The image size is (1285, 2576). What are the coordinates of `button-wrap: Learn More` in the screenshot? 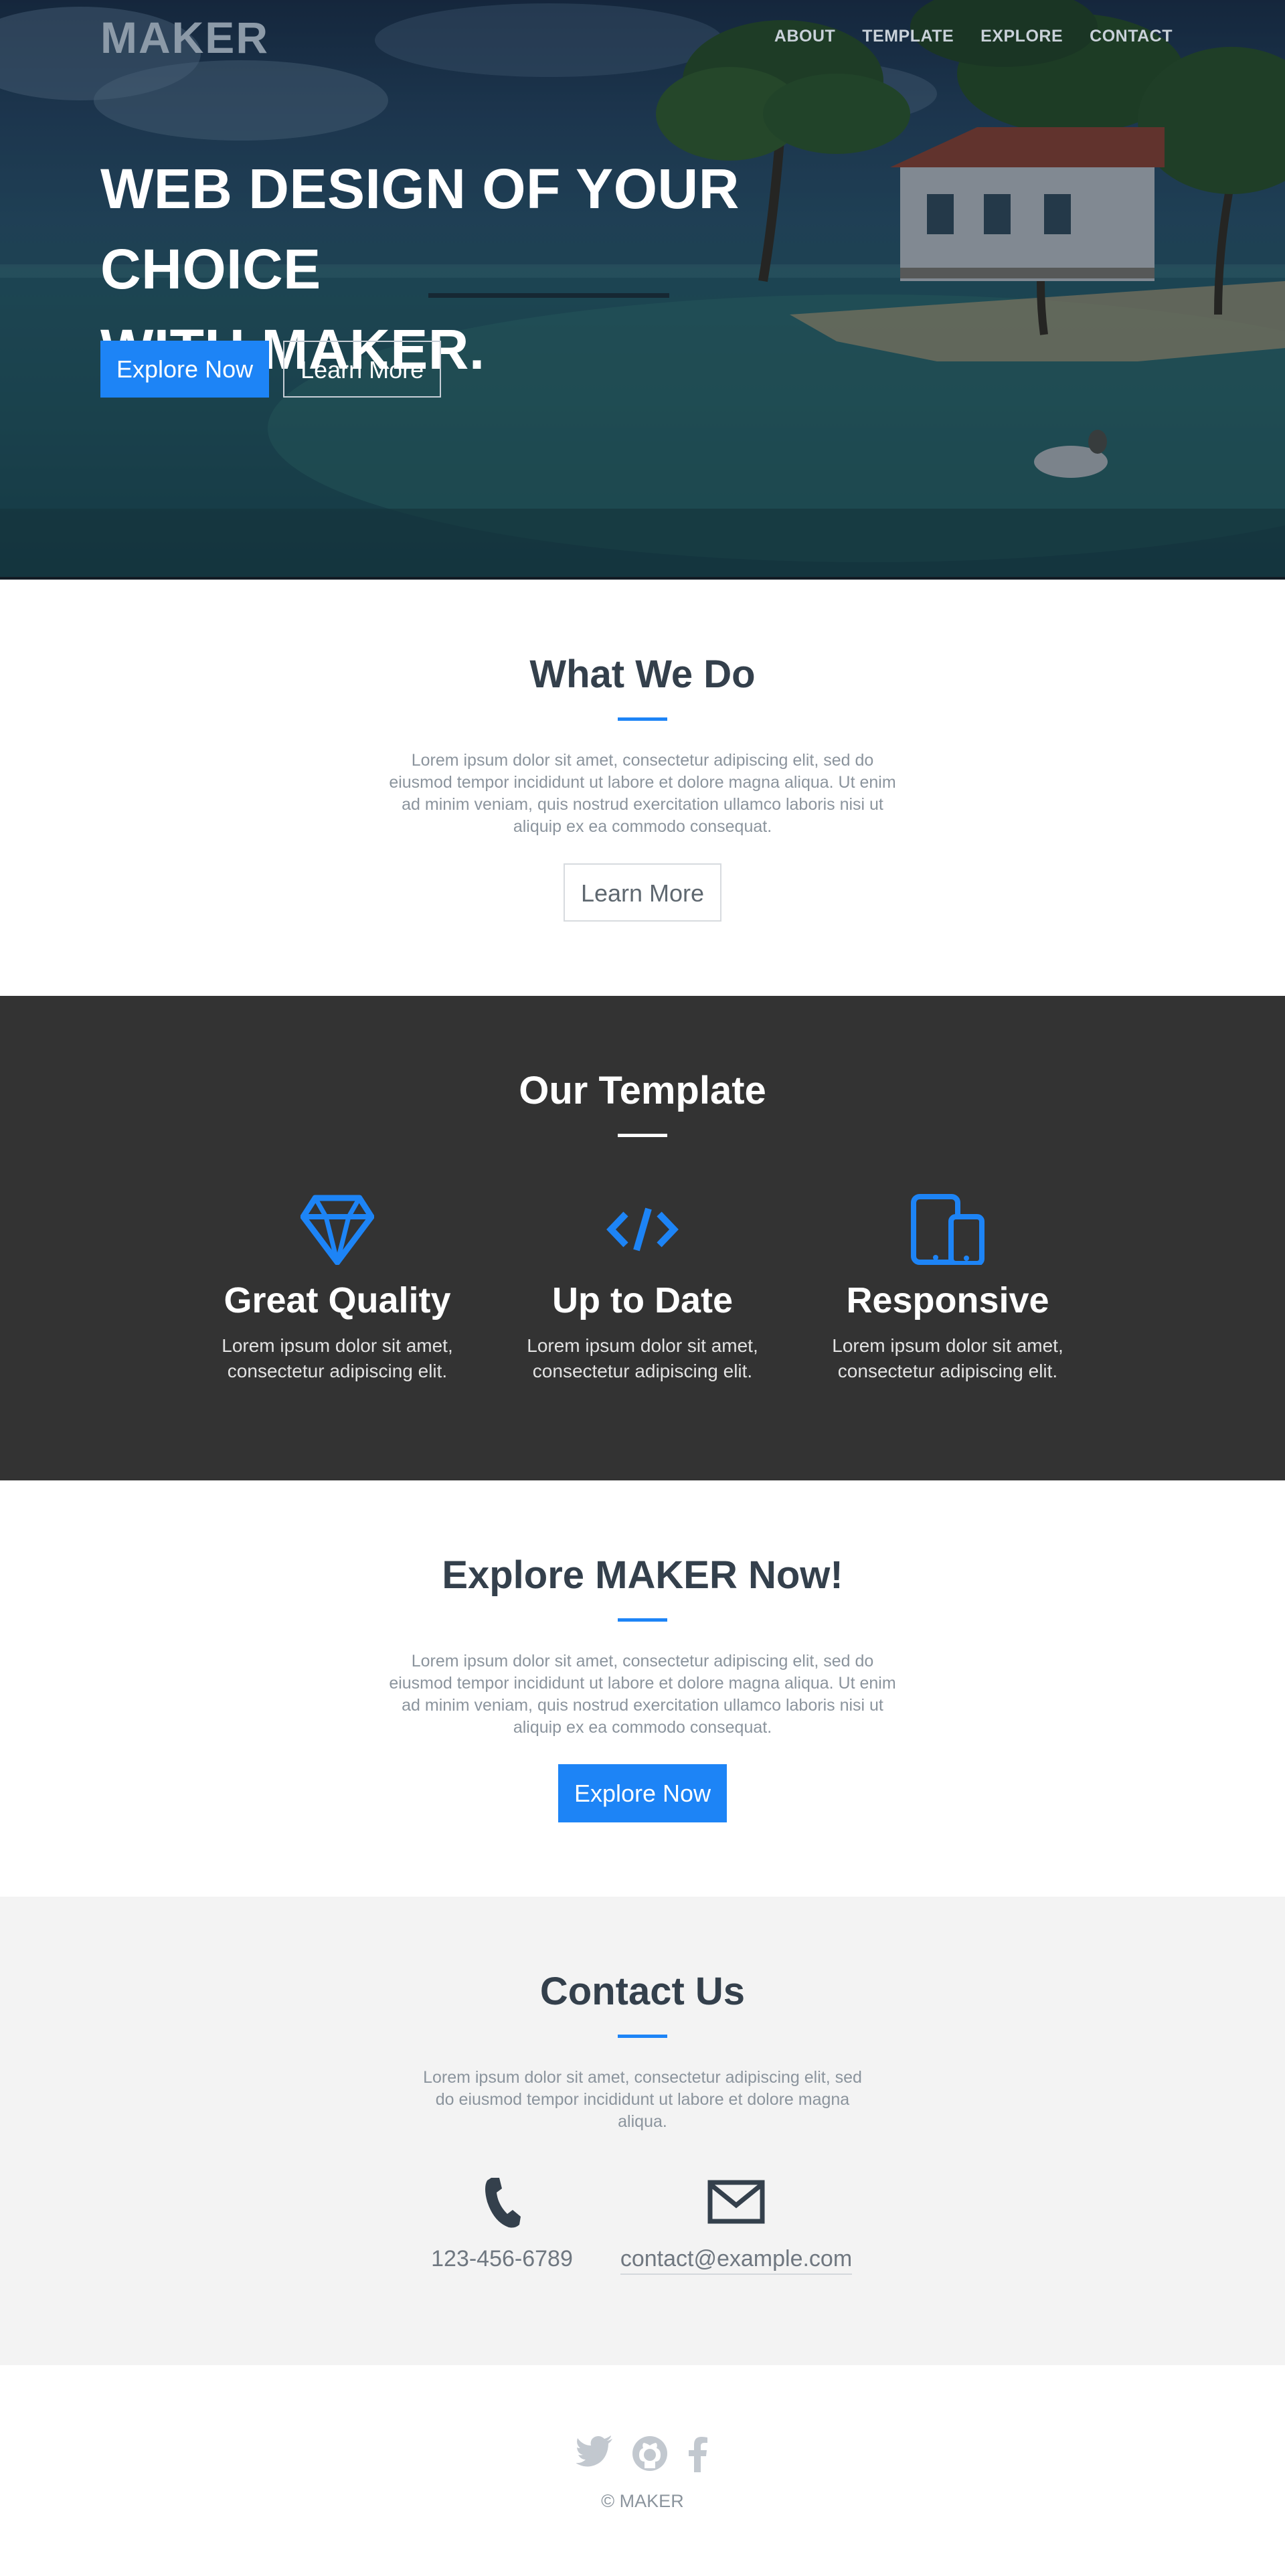 It's located at (642, 892).